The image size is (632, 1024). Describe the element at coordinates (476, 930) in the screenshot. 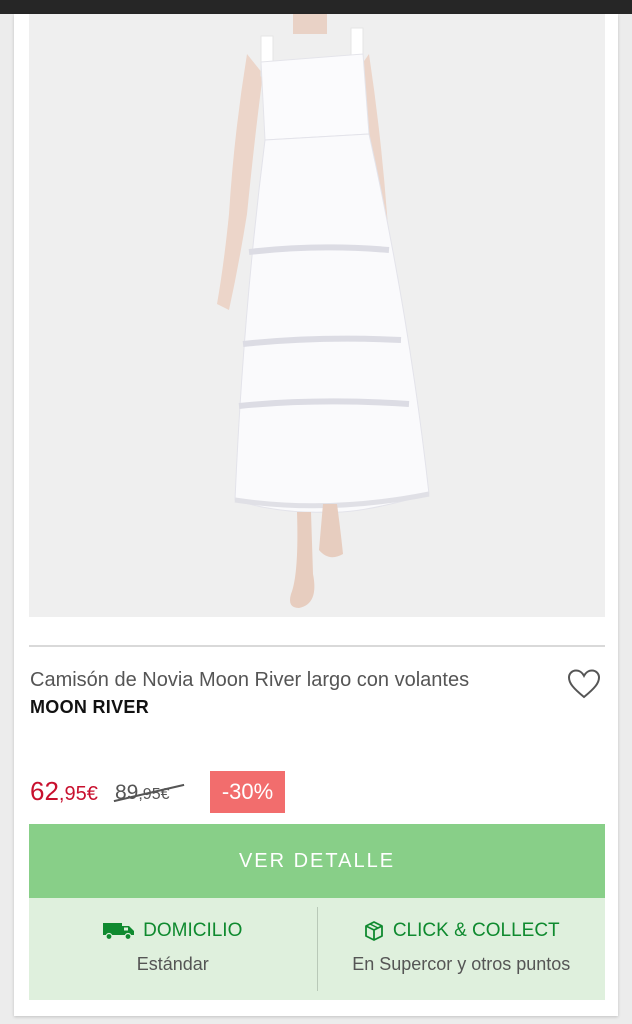

I see `delivery-click-label: CLICK & COLLECT` at that location.